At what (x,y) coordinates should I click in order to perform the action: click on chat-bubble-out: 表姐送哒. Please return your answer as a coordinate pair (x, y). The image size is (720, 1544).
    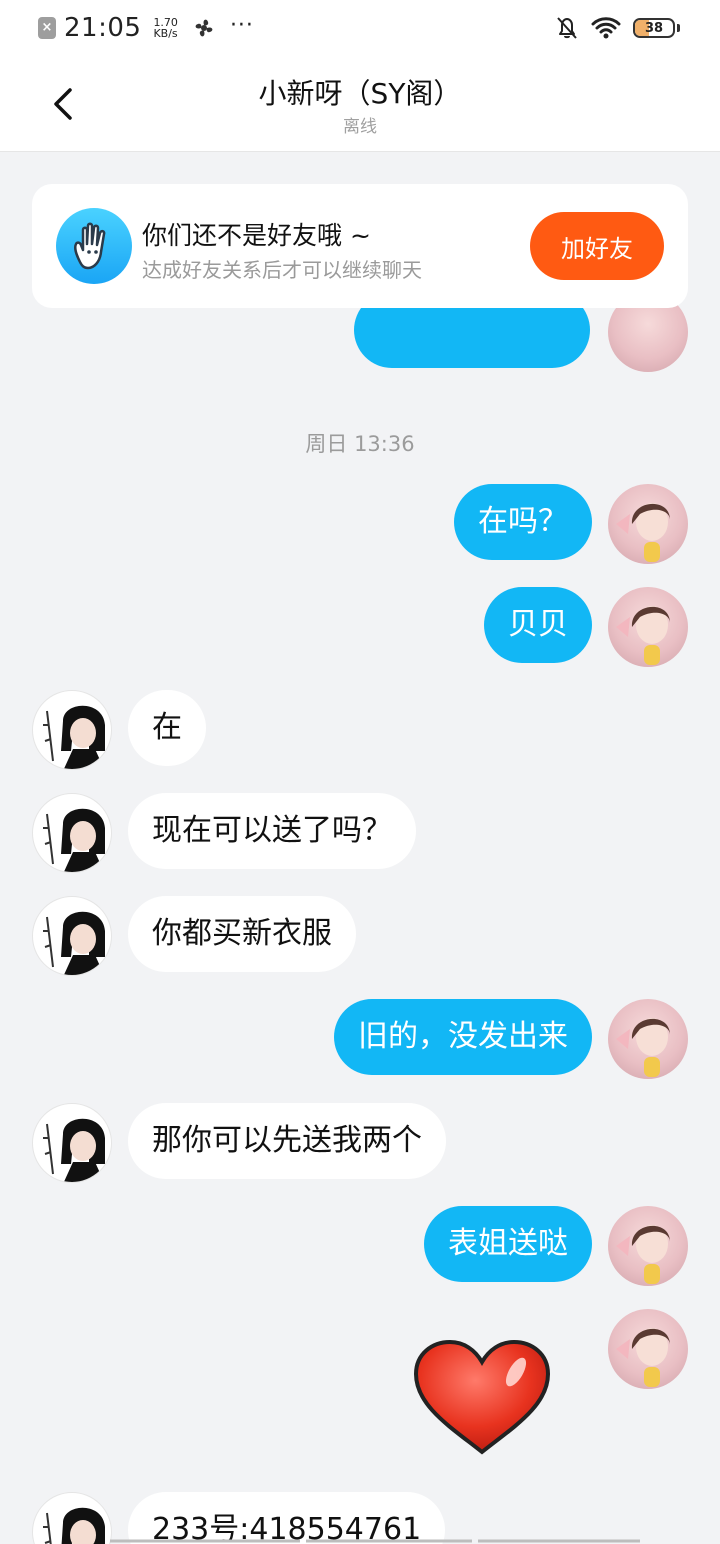
    Looking at the image, I should click on (508, 1244).